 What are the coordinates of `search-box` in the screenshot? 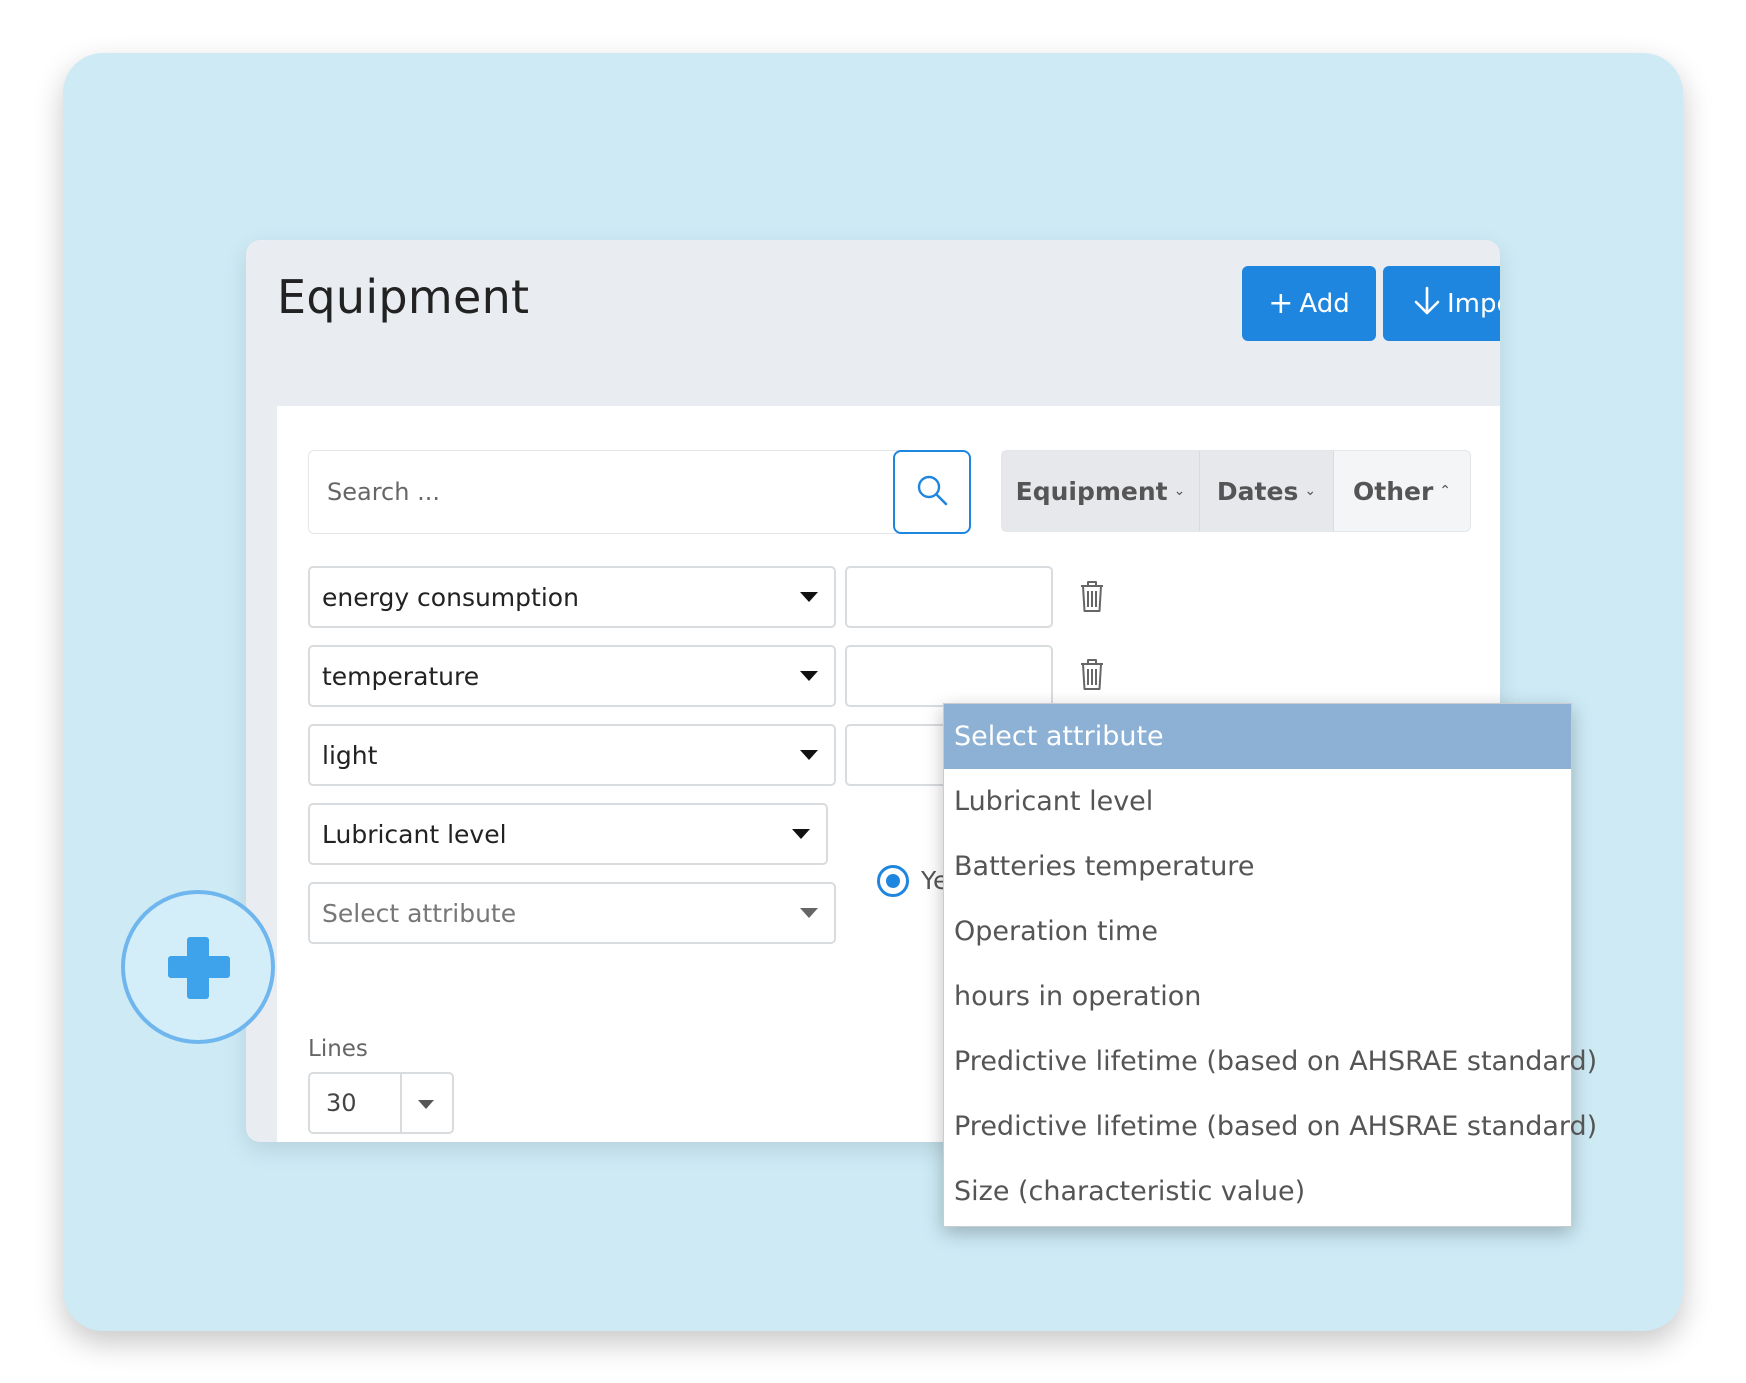 It's located at (639, 492).